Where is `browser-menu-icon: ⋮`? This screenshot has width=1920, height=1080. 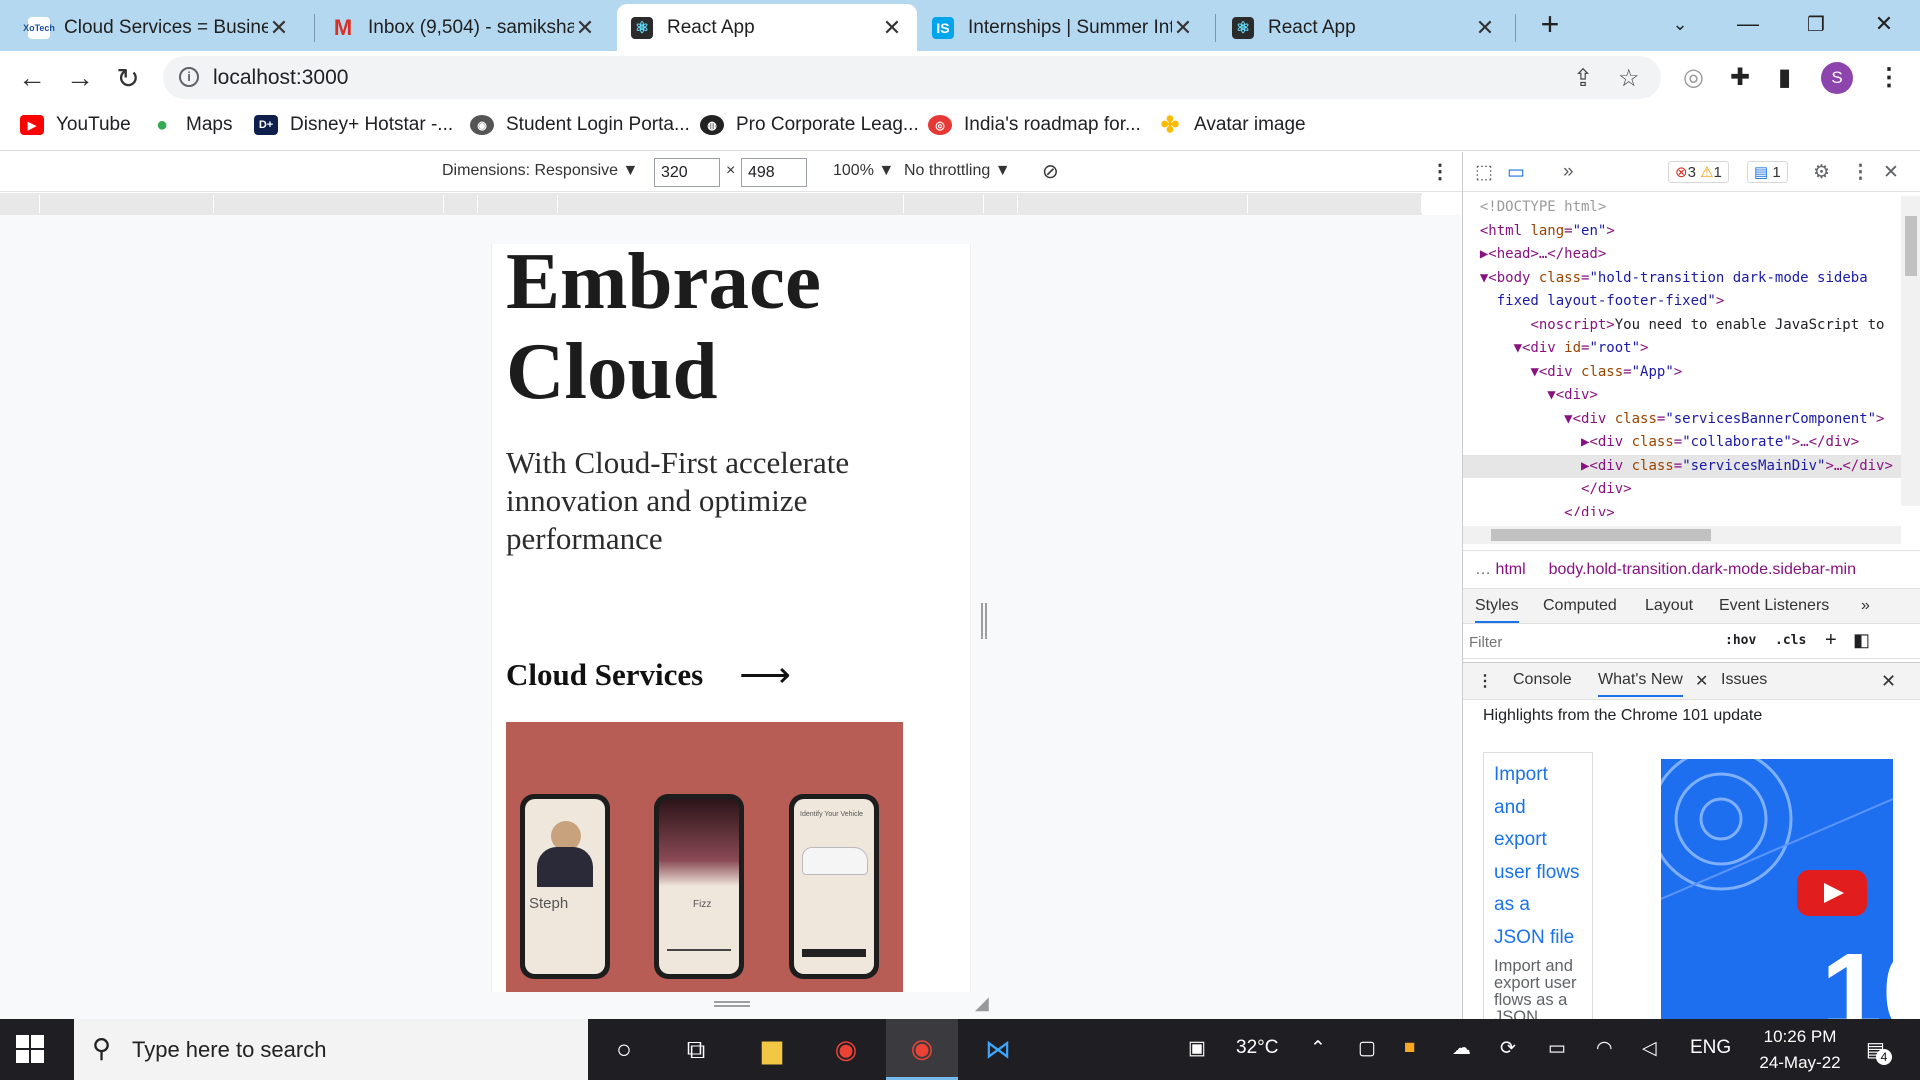 browser-menu-icon: ⋮ is located at coordinates (1889, 77).